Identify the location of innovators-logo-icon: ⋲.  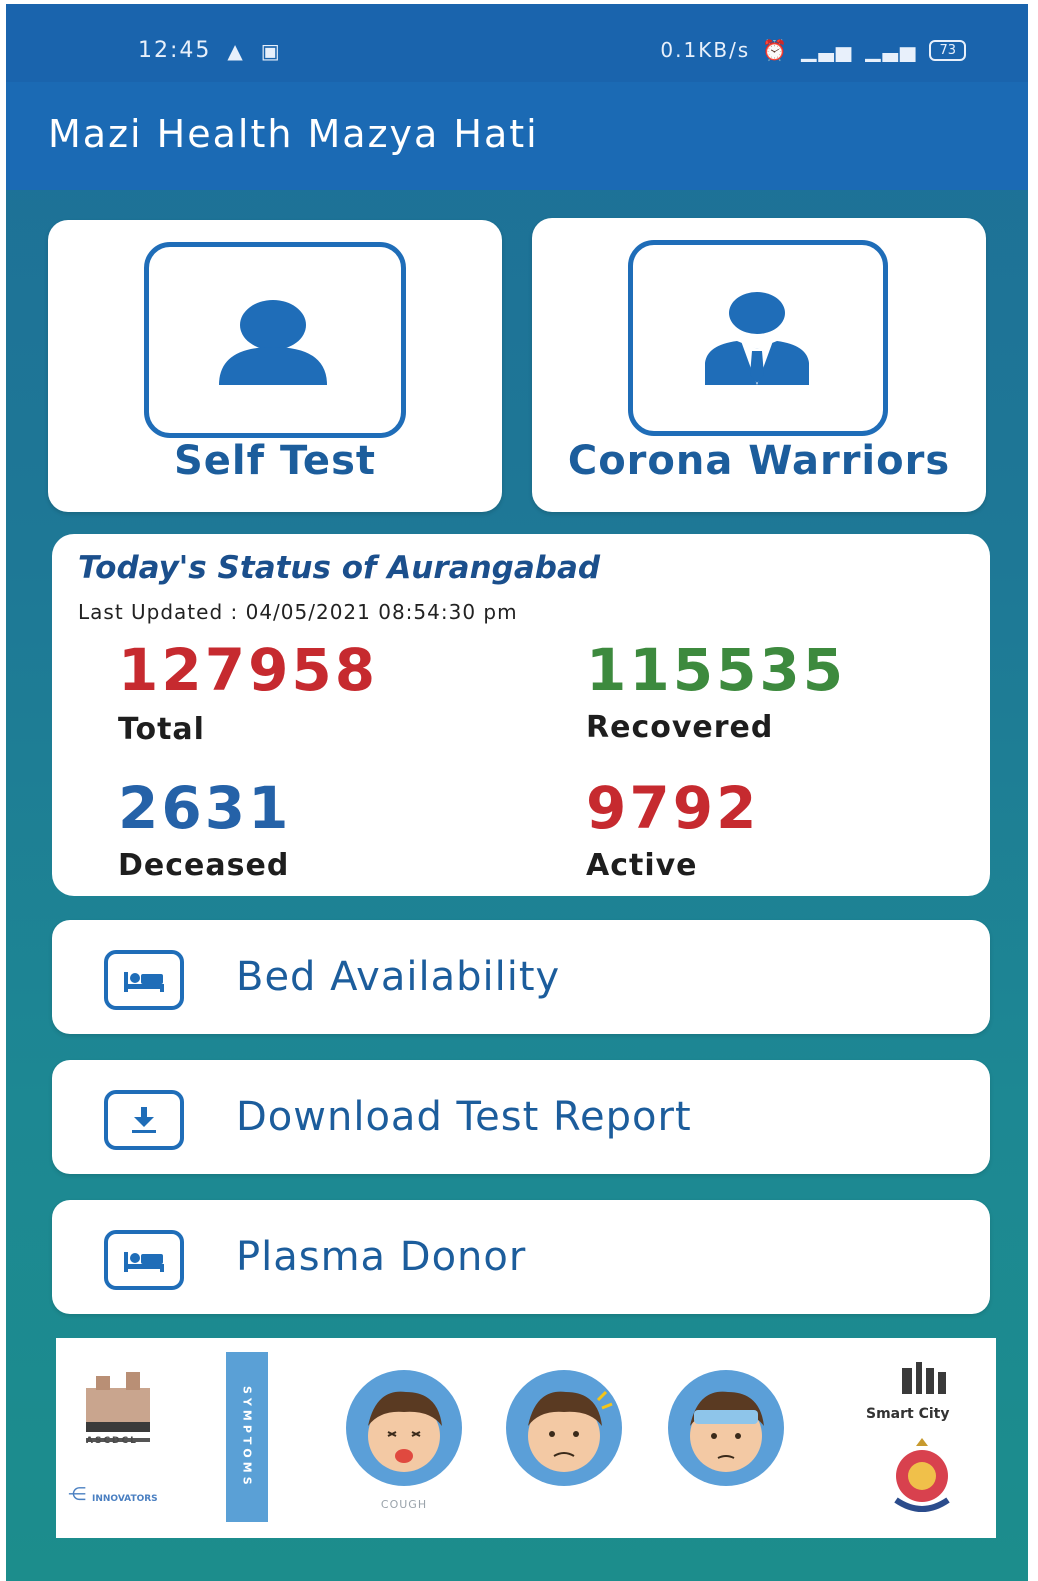
(77, 1494).